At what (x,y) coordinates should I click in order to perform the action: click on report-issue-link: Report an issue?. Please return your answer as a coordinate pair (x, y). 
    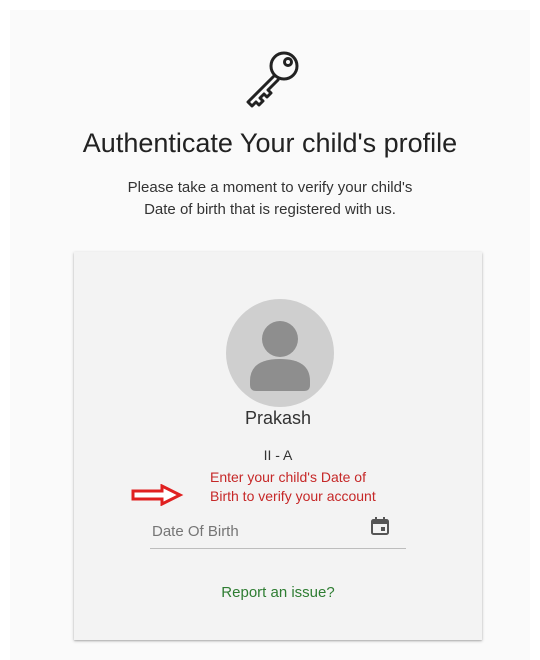
    Looking at the image, I should click on (278, 592).